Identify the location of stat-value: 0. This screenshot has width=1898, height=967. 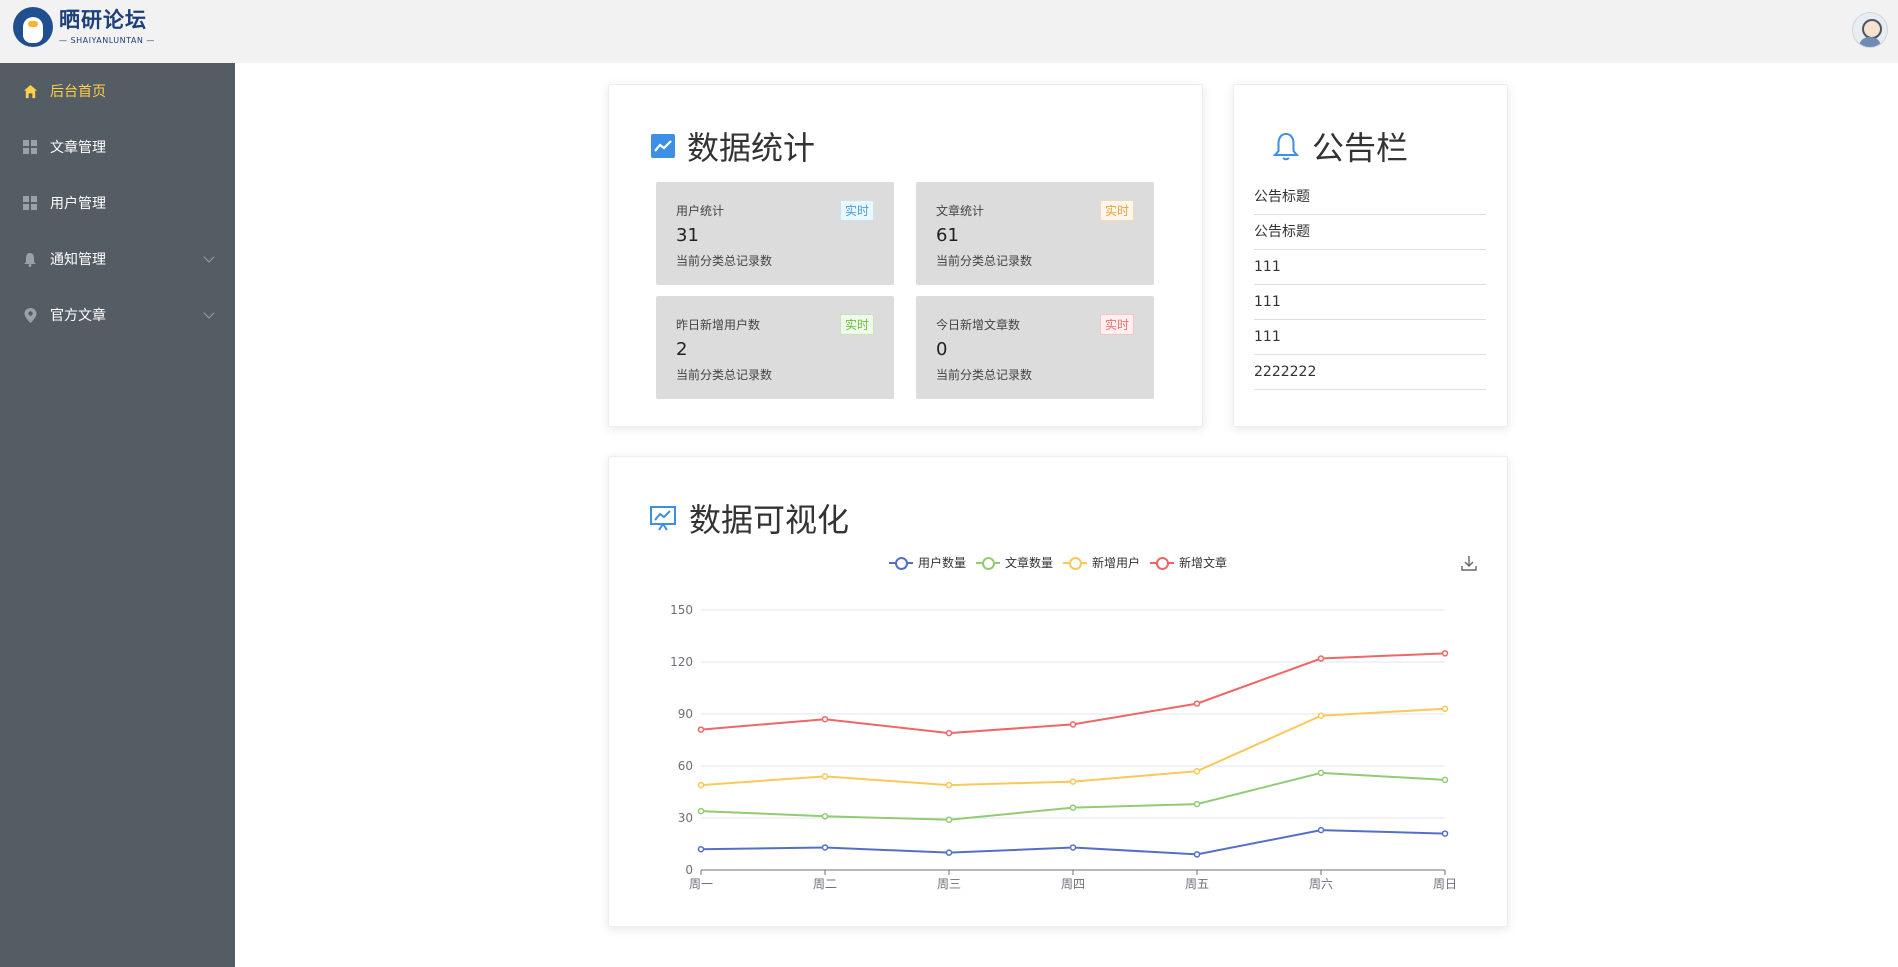
(942, 349).